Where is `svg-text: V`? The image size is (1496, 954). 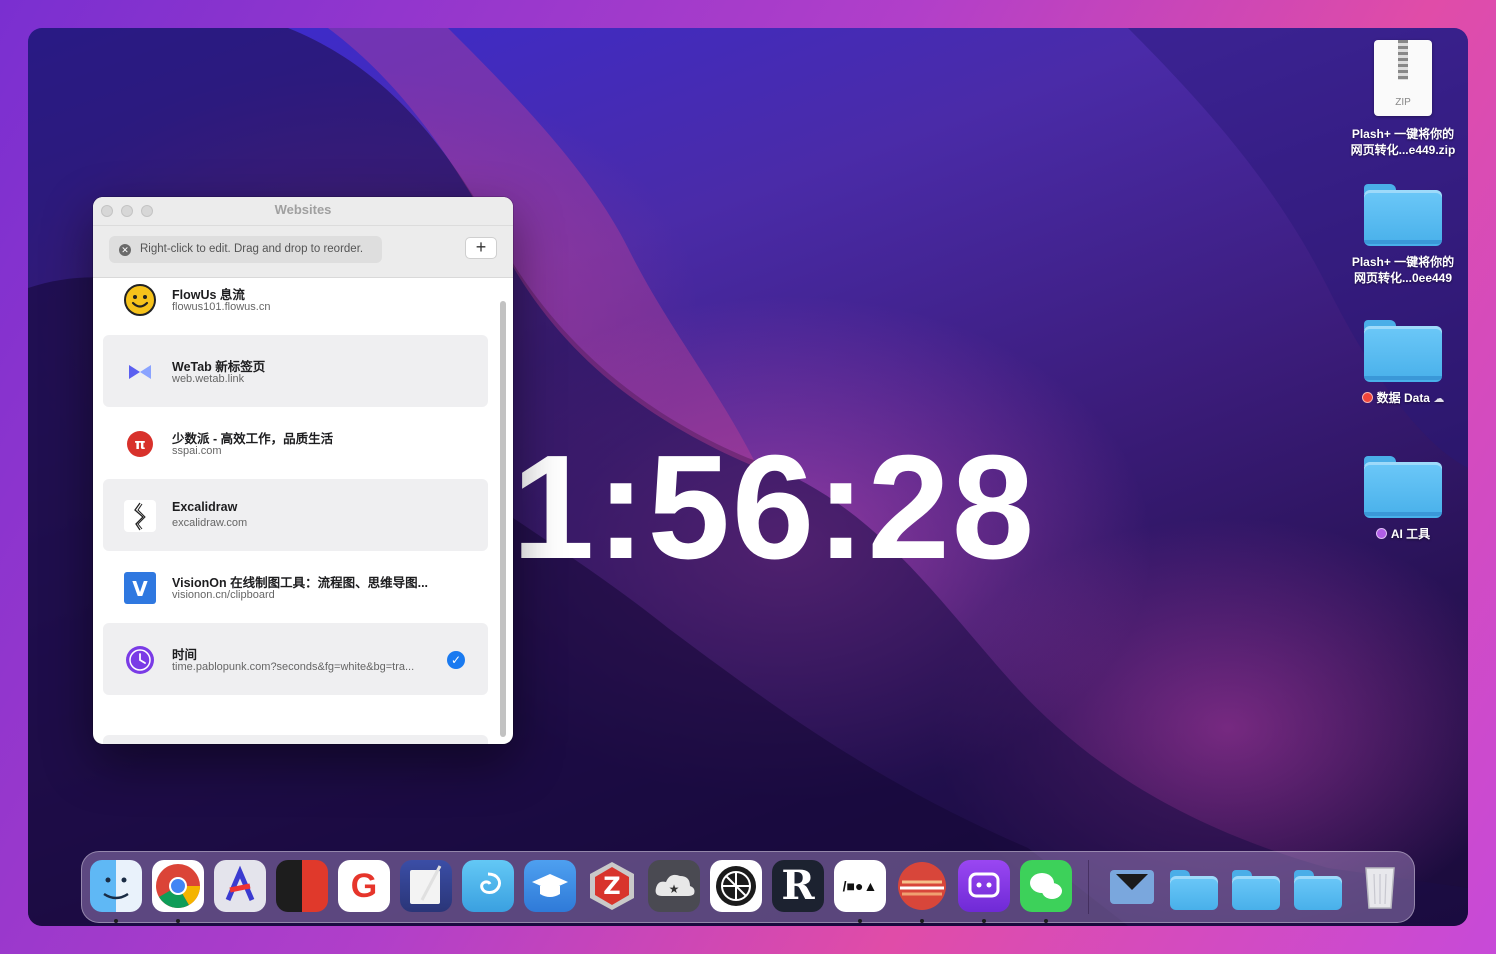
svg-text: V is located at coordinates (140, 589).